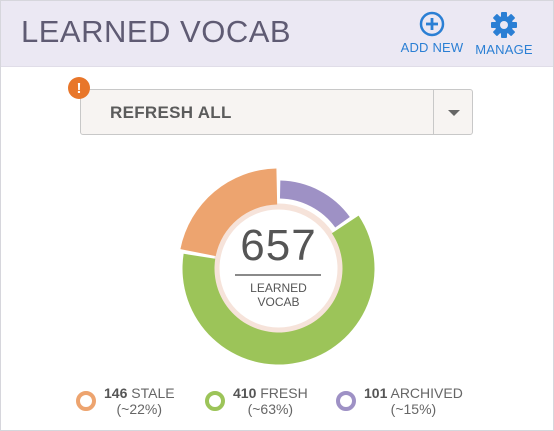 This screenshot has height=431, width=554. What do you see at coordinates (245, 393) in the screenshot?
I see `fresh-count: 410` at bounding box center [245, 393].